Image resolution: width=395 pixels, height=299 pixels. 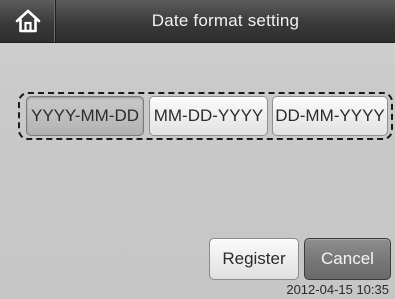 What do you see at coordinates (225, 20) in the screenshot?
I see `page-title: Date format setting` at bounding box center [225, 20].